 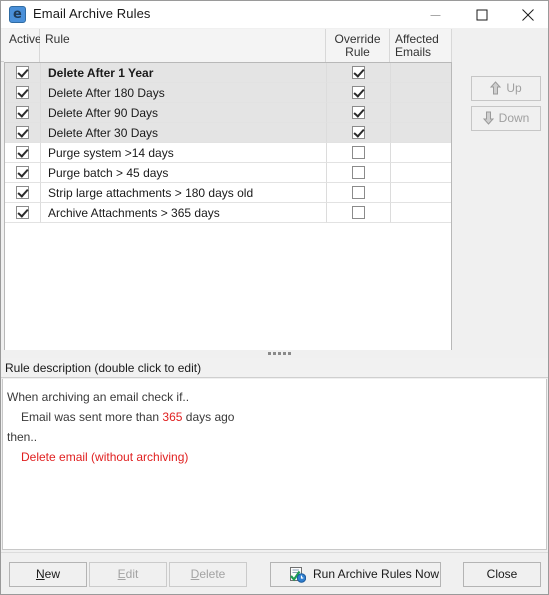 I want to click on move-down-button: Down, so click(x=506, y=118).